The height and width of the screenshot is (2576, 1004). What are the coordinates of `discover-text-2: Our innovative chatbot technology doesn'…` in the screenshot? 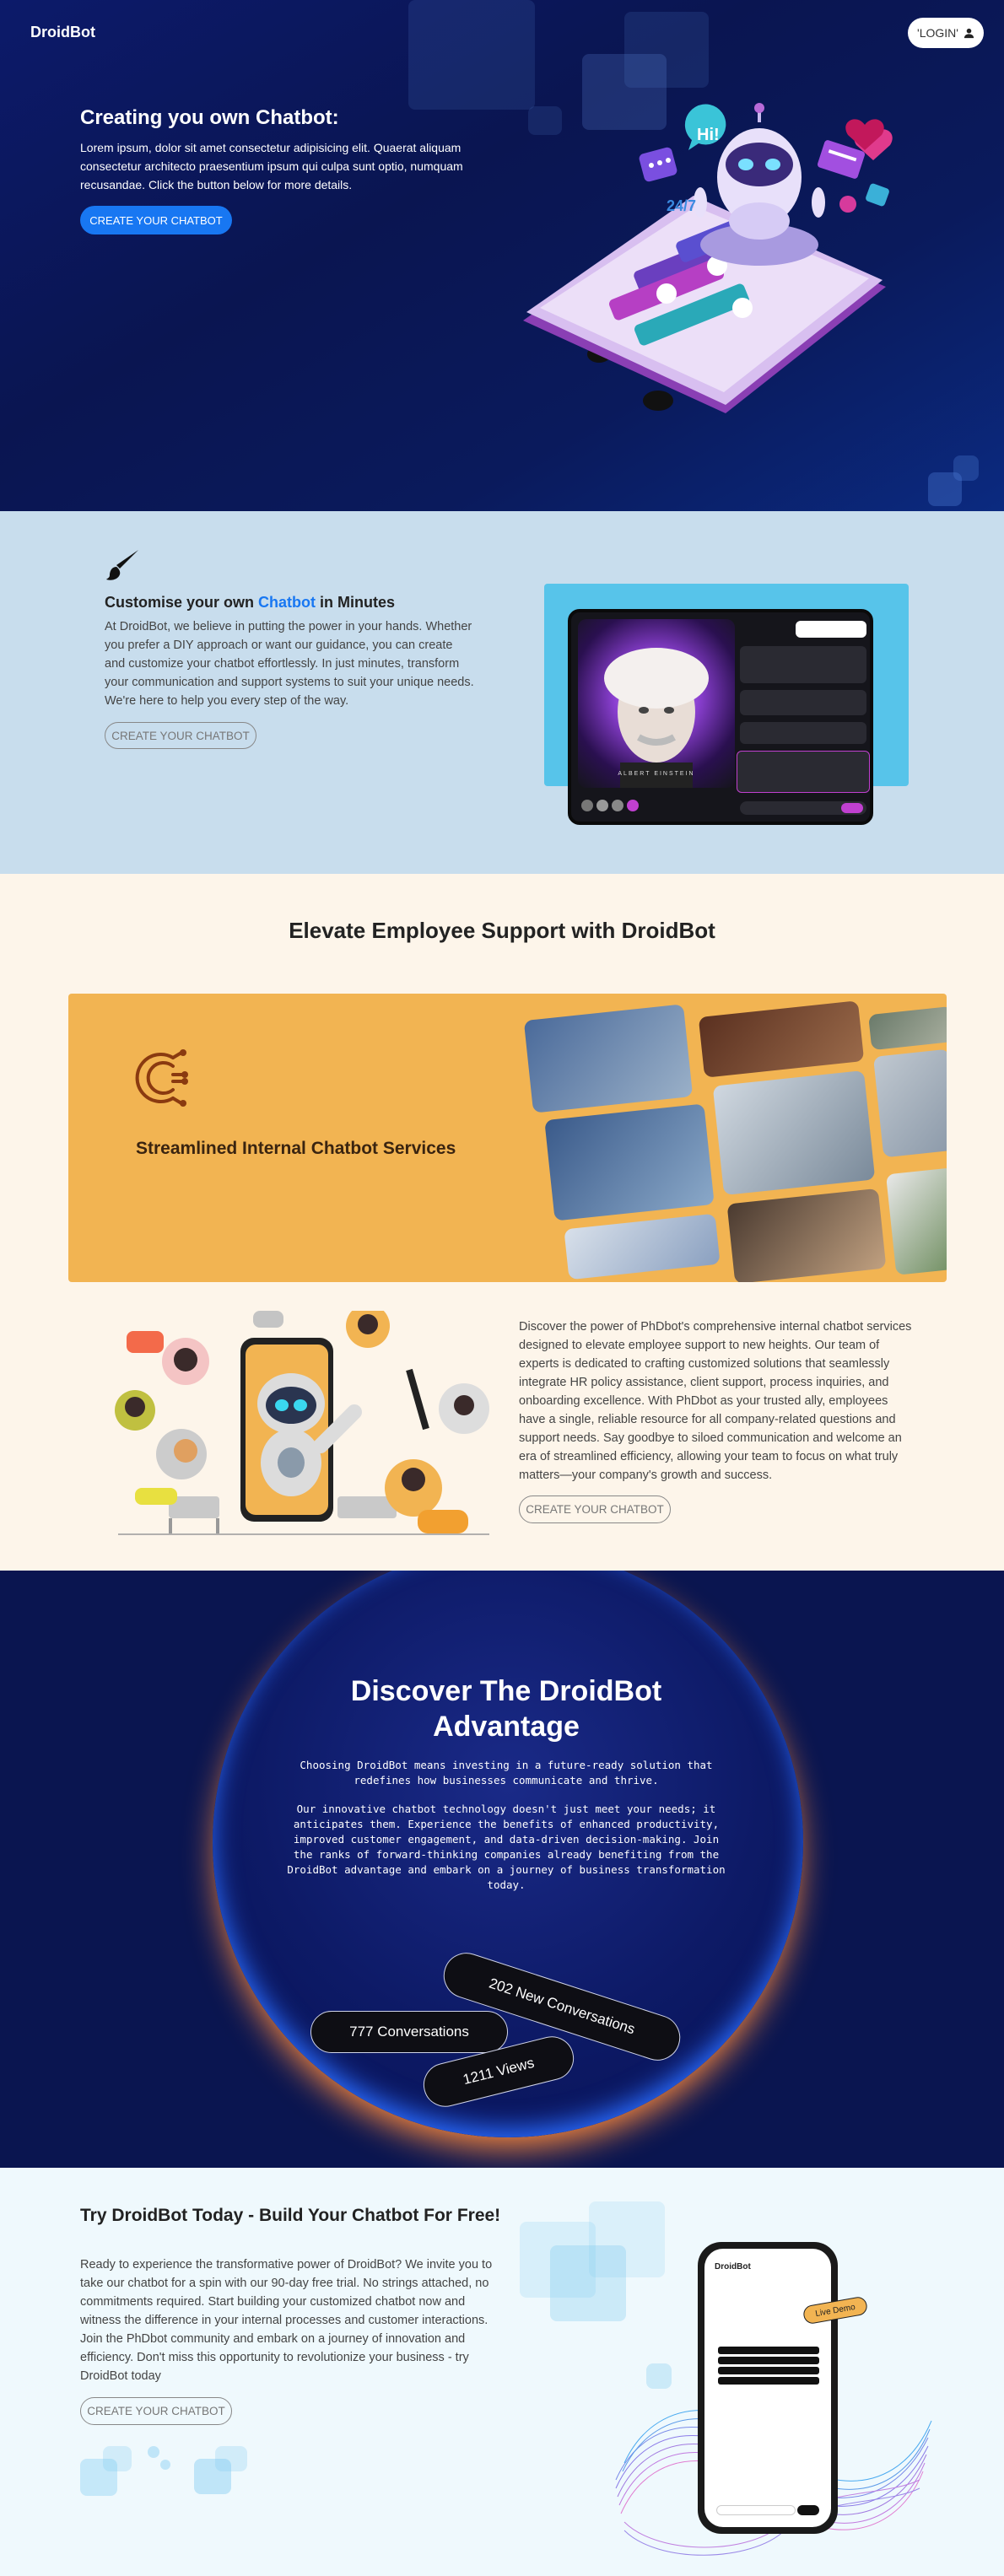 It's located at (507, 1847).